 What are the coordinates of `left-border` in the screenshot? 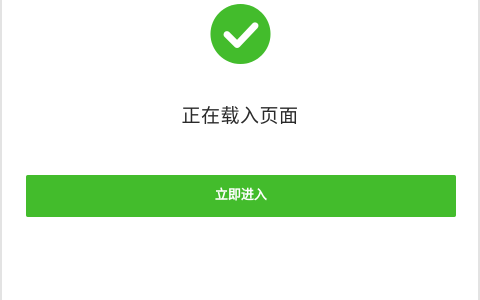 It's located at (1, 150).